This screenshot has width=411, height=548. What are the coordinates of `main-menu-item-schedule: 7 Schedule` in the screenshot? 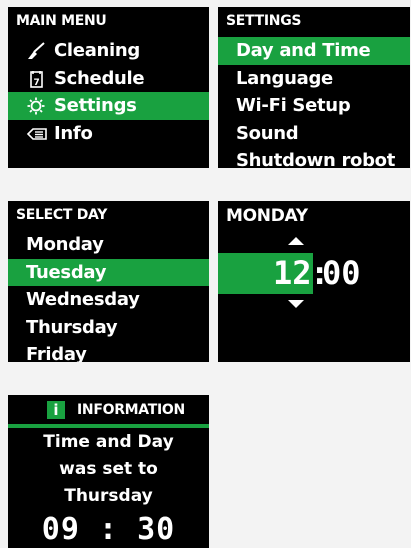 It's located at (108, 79).